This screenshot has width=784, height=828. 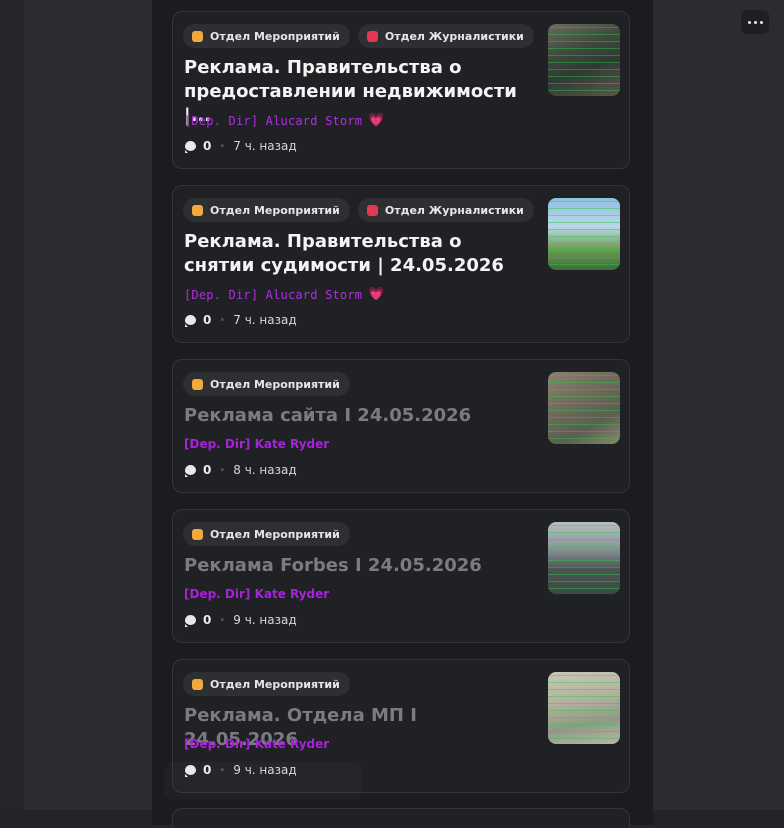 I want to click on post-card, so click(x=401, y=818).